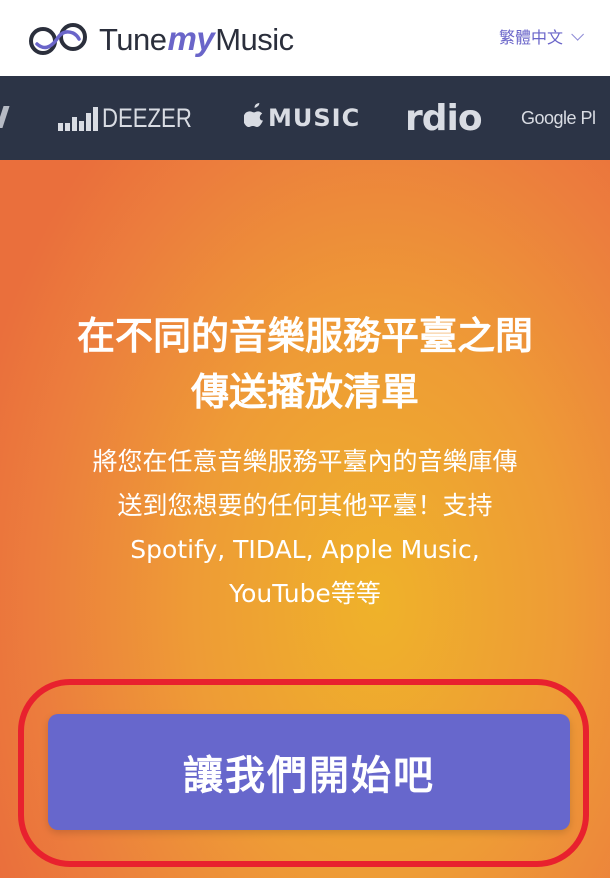  What do you see at coordinates (253, 118) in the screenshot?
I see `apple-icon` at bounding box center [253, 118].